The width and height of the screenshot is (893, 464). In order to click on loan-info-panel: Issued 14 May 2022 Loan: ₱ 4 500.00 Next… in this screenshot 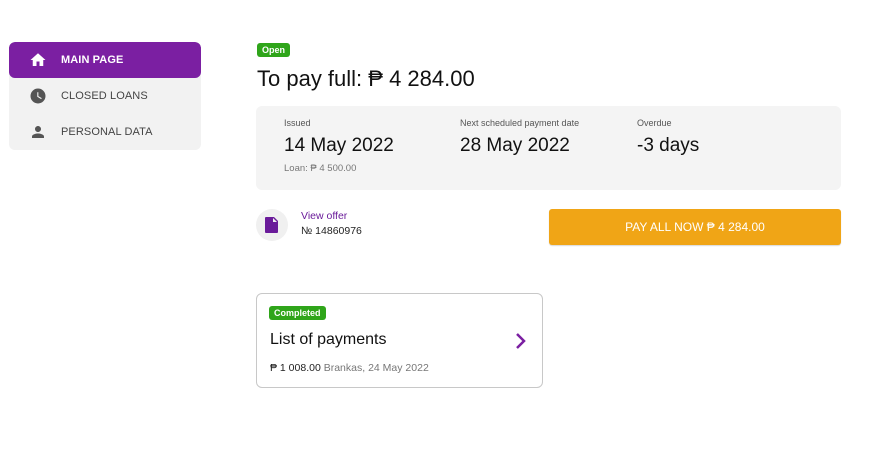, I will do `click(548, 148)`.